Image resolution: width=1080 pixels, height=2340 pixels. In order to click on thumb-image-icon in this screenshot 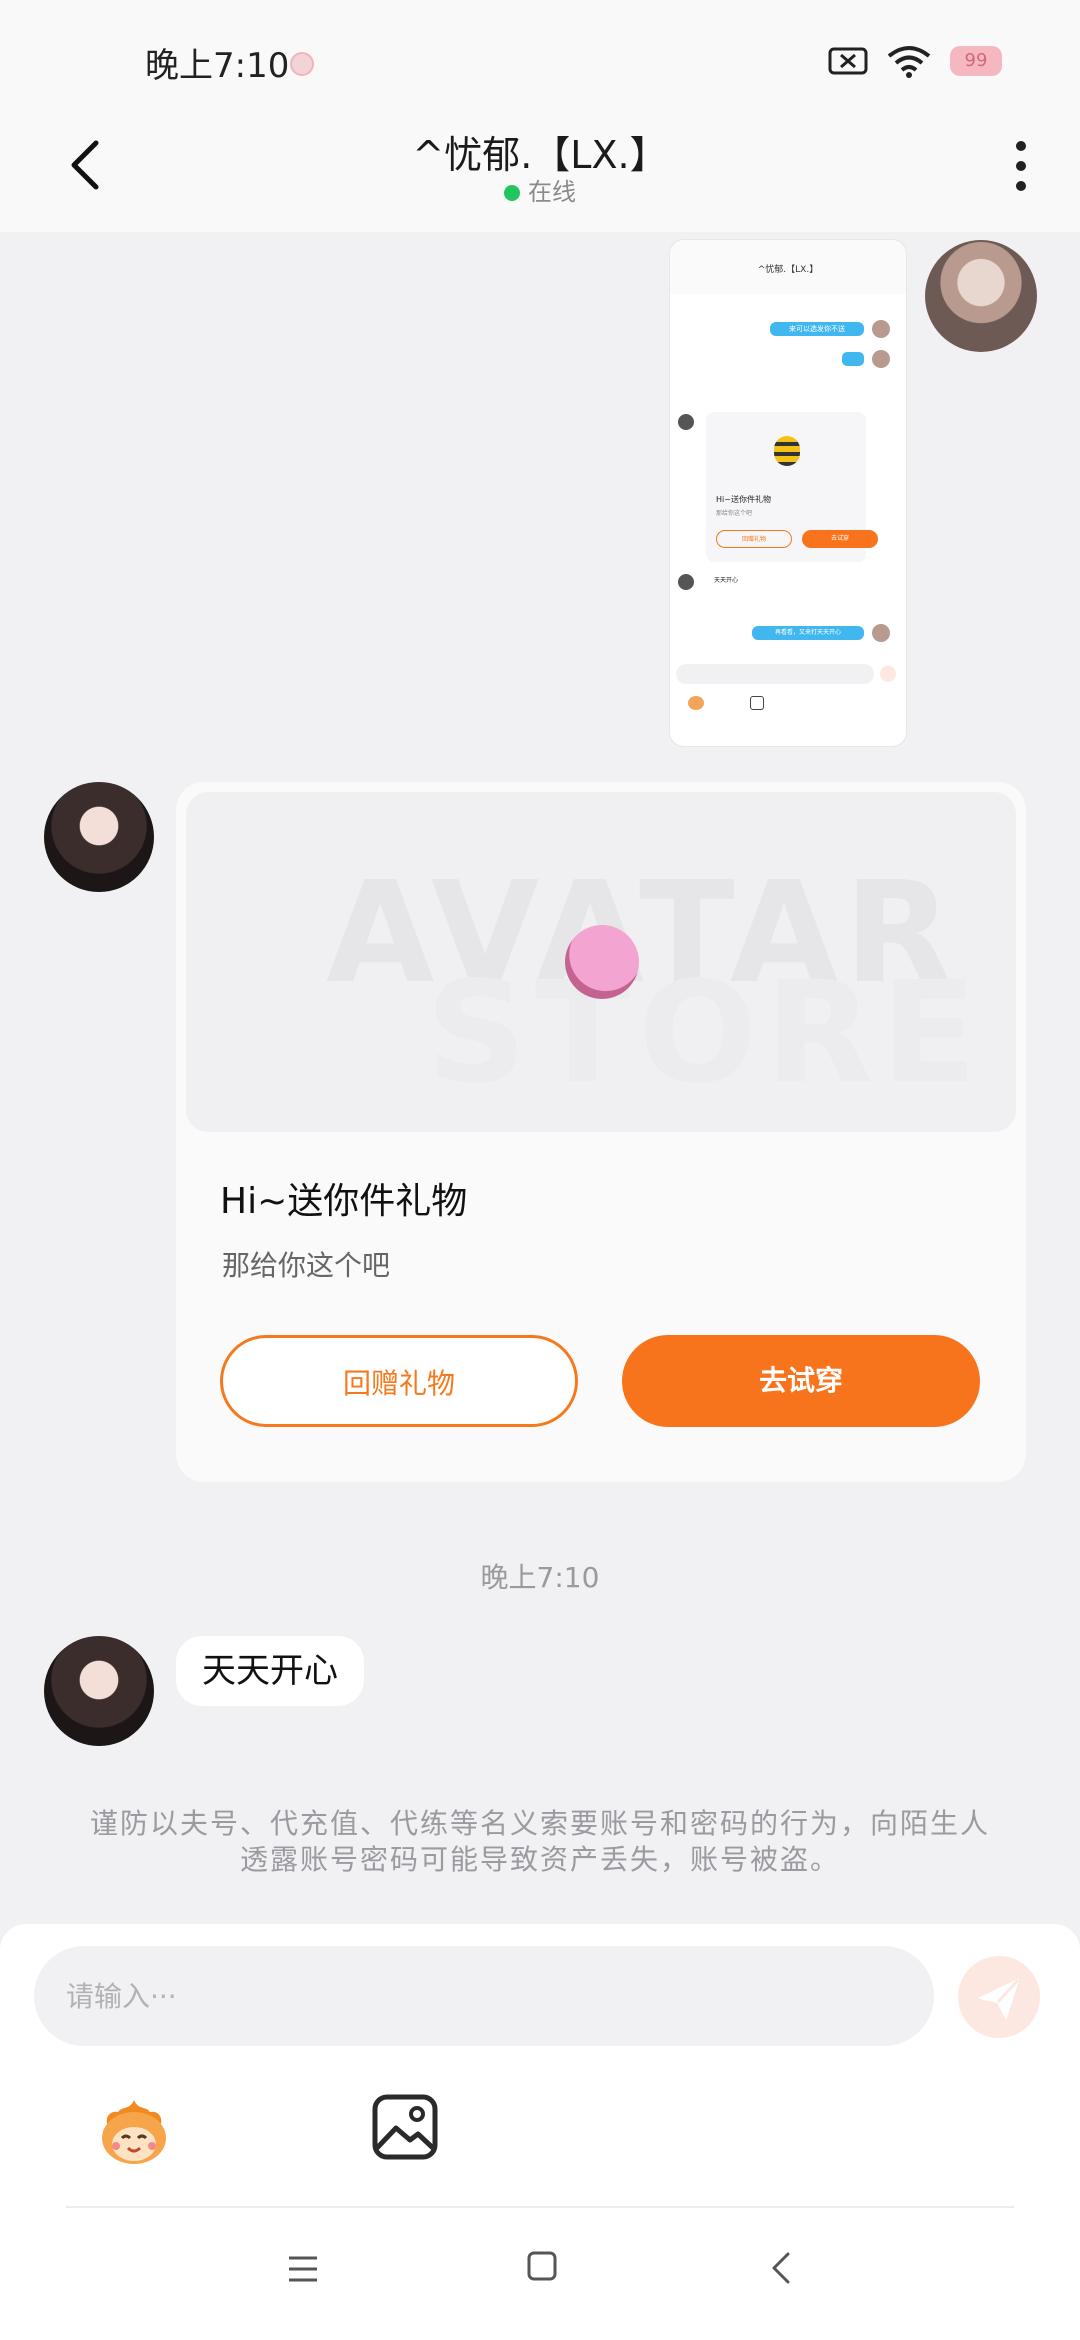, I will do `click(757, 703)`.